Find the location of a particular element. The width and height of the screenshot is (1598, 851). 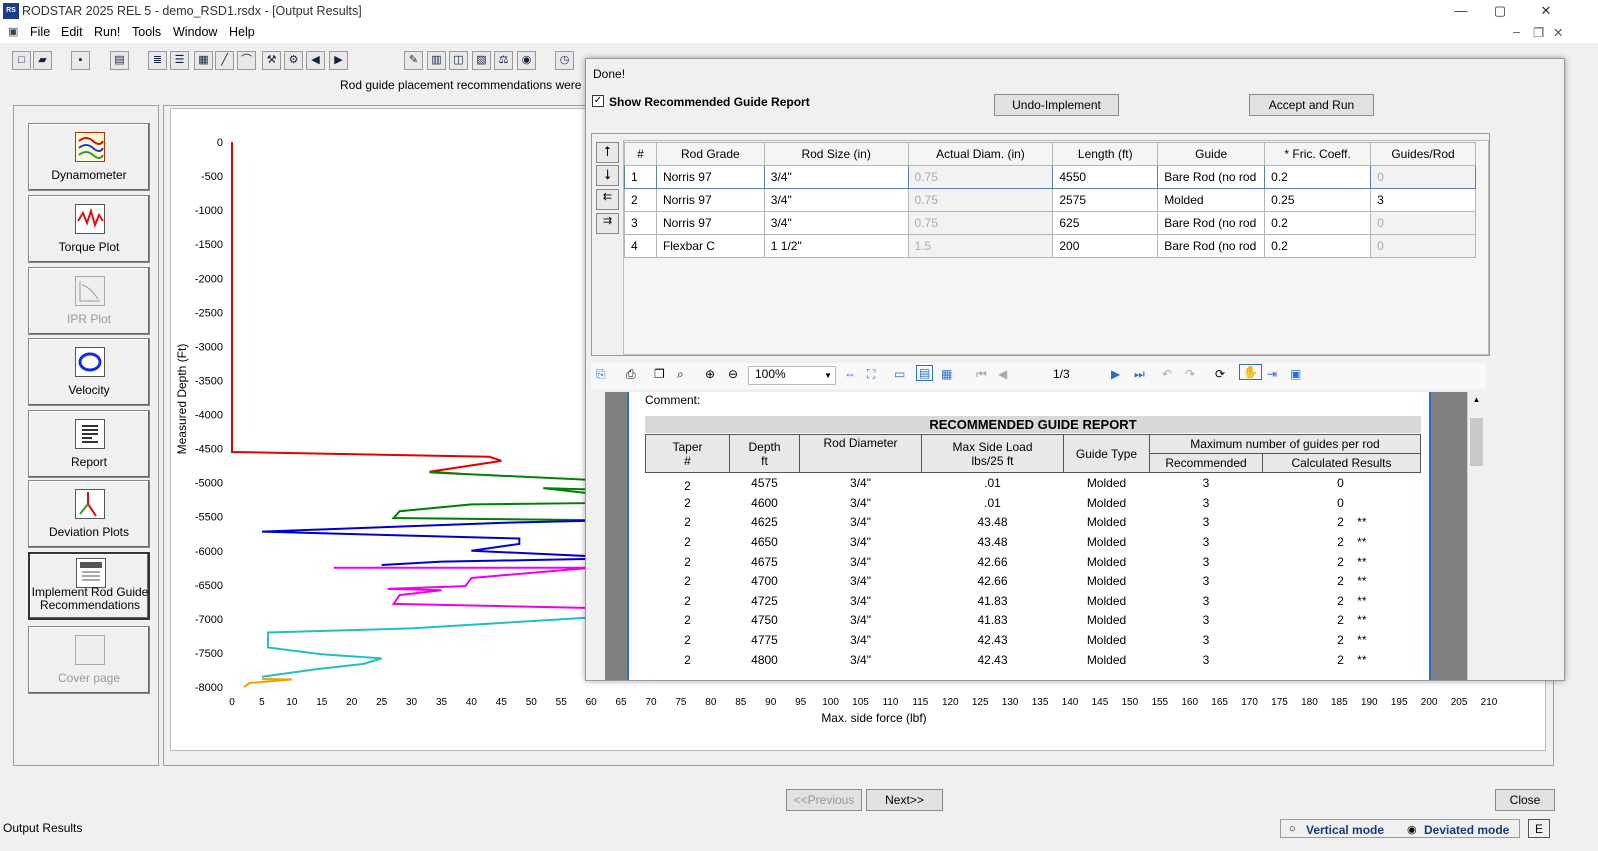

insert-row-icon: ⇇ is located at coordinates (607, 199).